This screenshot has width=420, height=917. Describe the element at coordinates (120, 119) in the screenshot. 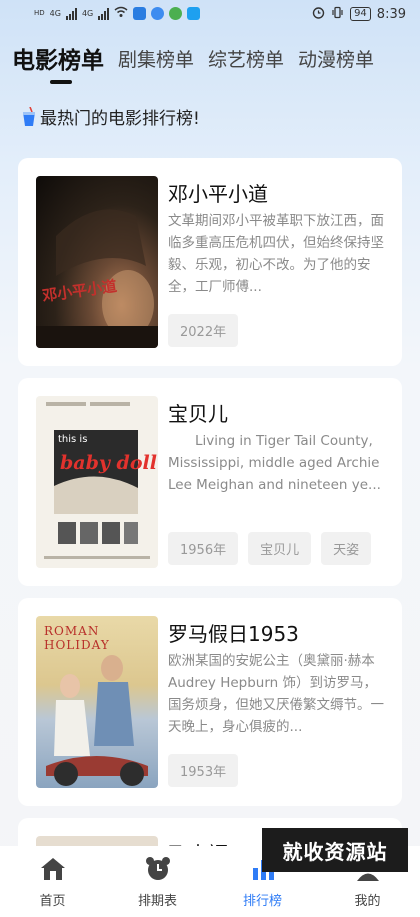

I see `headline-text: 最热门的电影排行榜!` at that location.